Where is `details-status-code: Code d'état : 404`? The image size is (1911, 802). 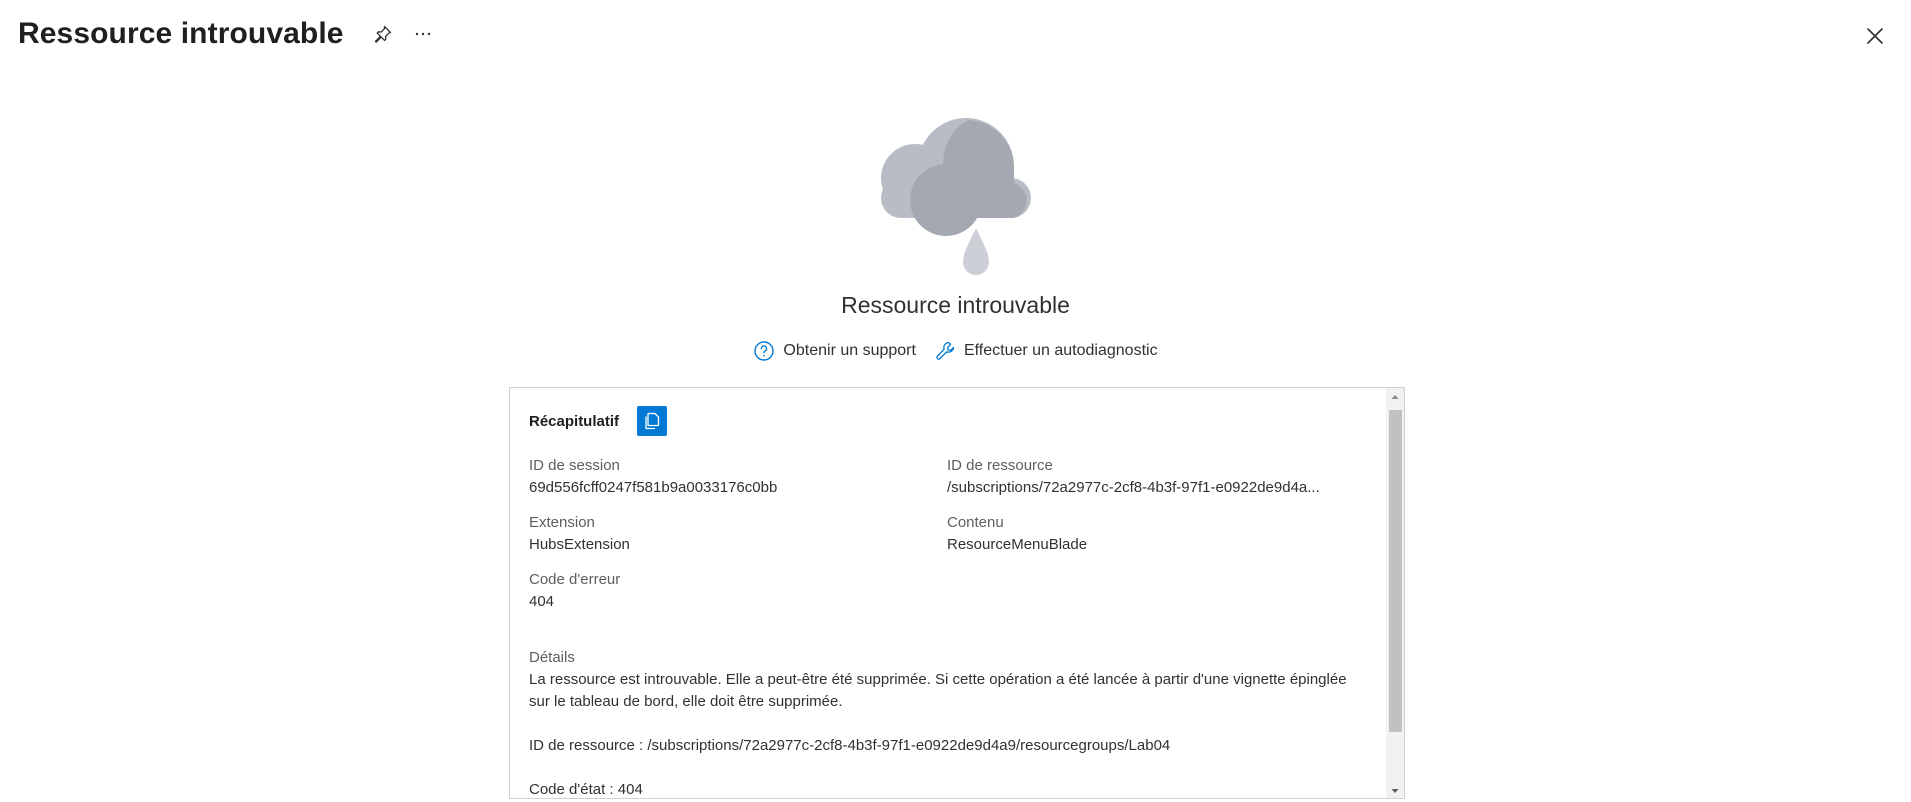 details-status-code: Code d'état : 404 is located at coordinates (586, 789).